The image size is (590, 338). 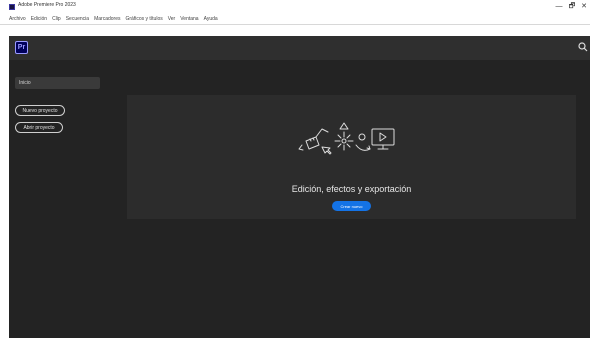 What do you see at coordinates (47, 5) in the screenshot?
I see `window-title: Adobe Premiere Pro 2023` at bounding box center [47, 5].